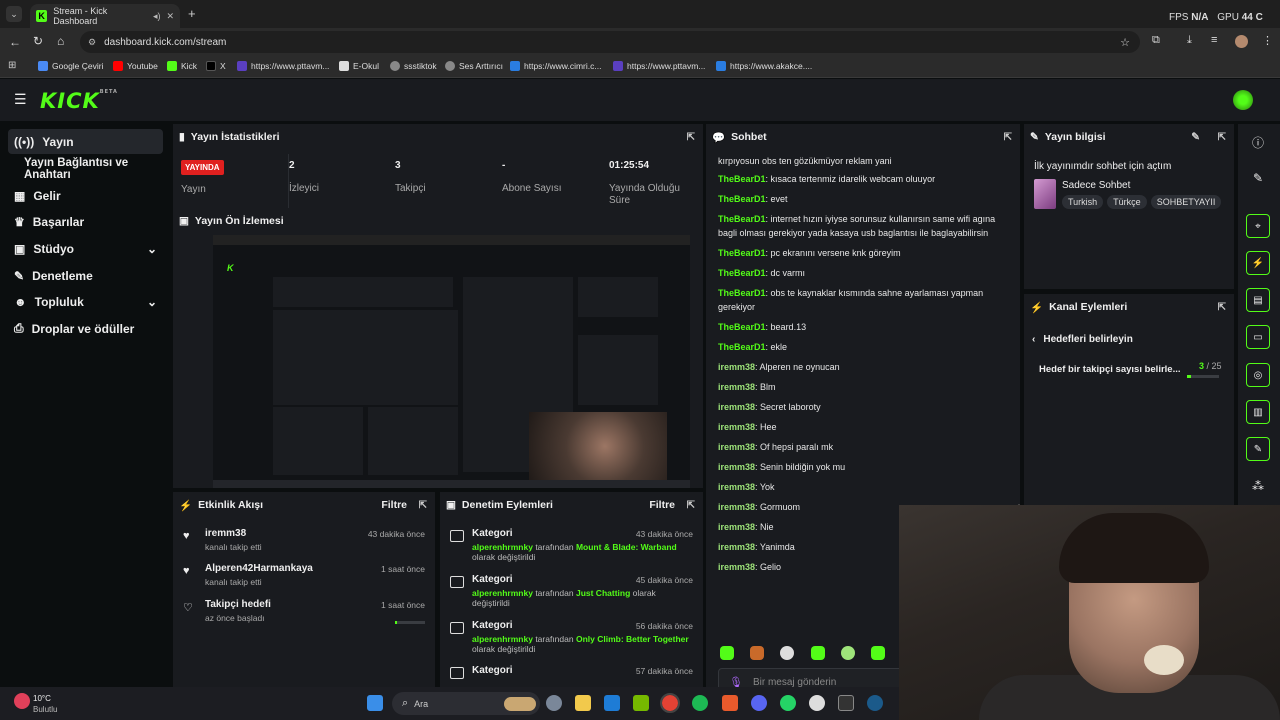 The width and height of the screenshot is (1280, 720). Describe the element at coordinates (554, 703) in the screenshot. I see `settings-app-icon` at that location.